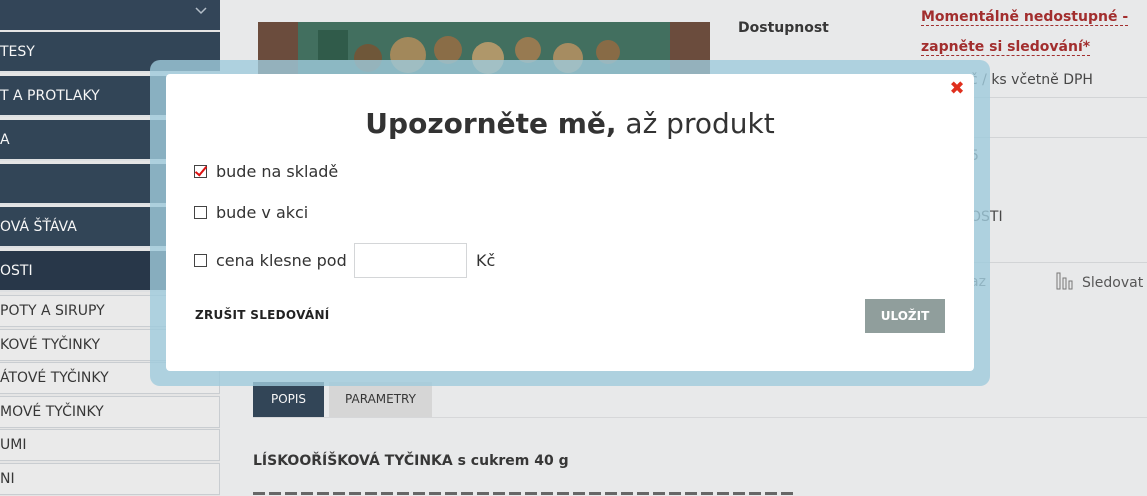 The width and height of the screenshot is (1147, 496). I want to click on currency-label: Kč, so click(486, 260).